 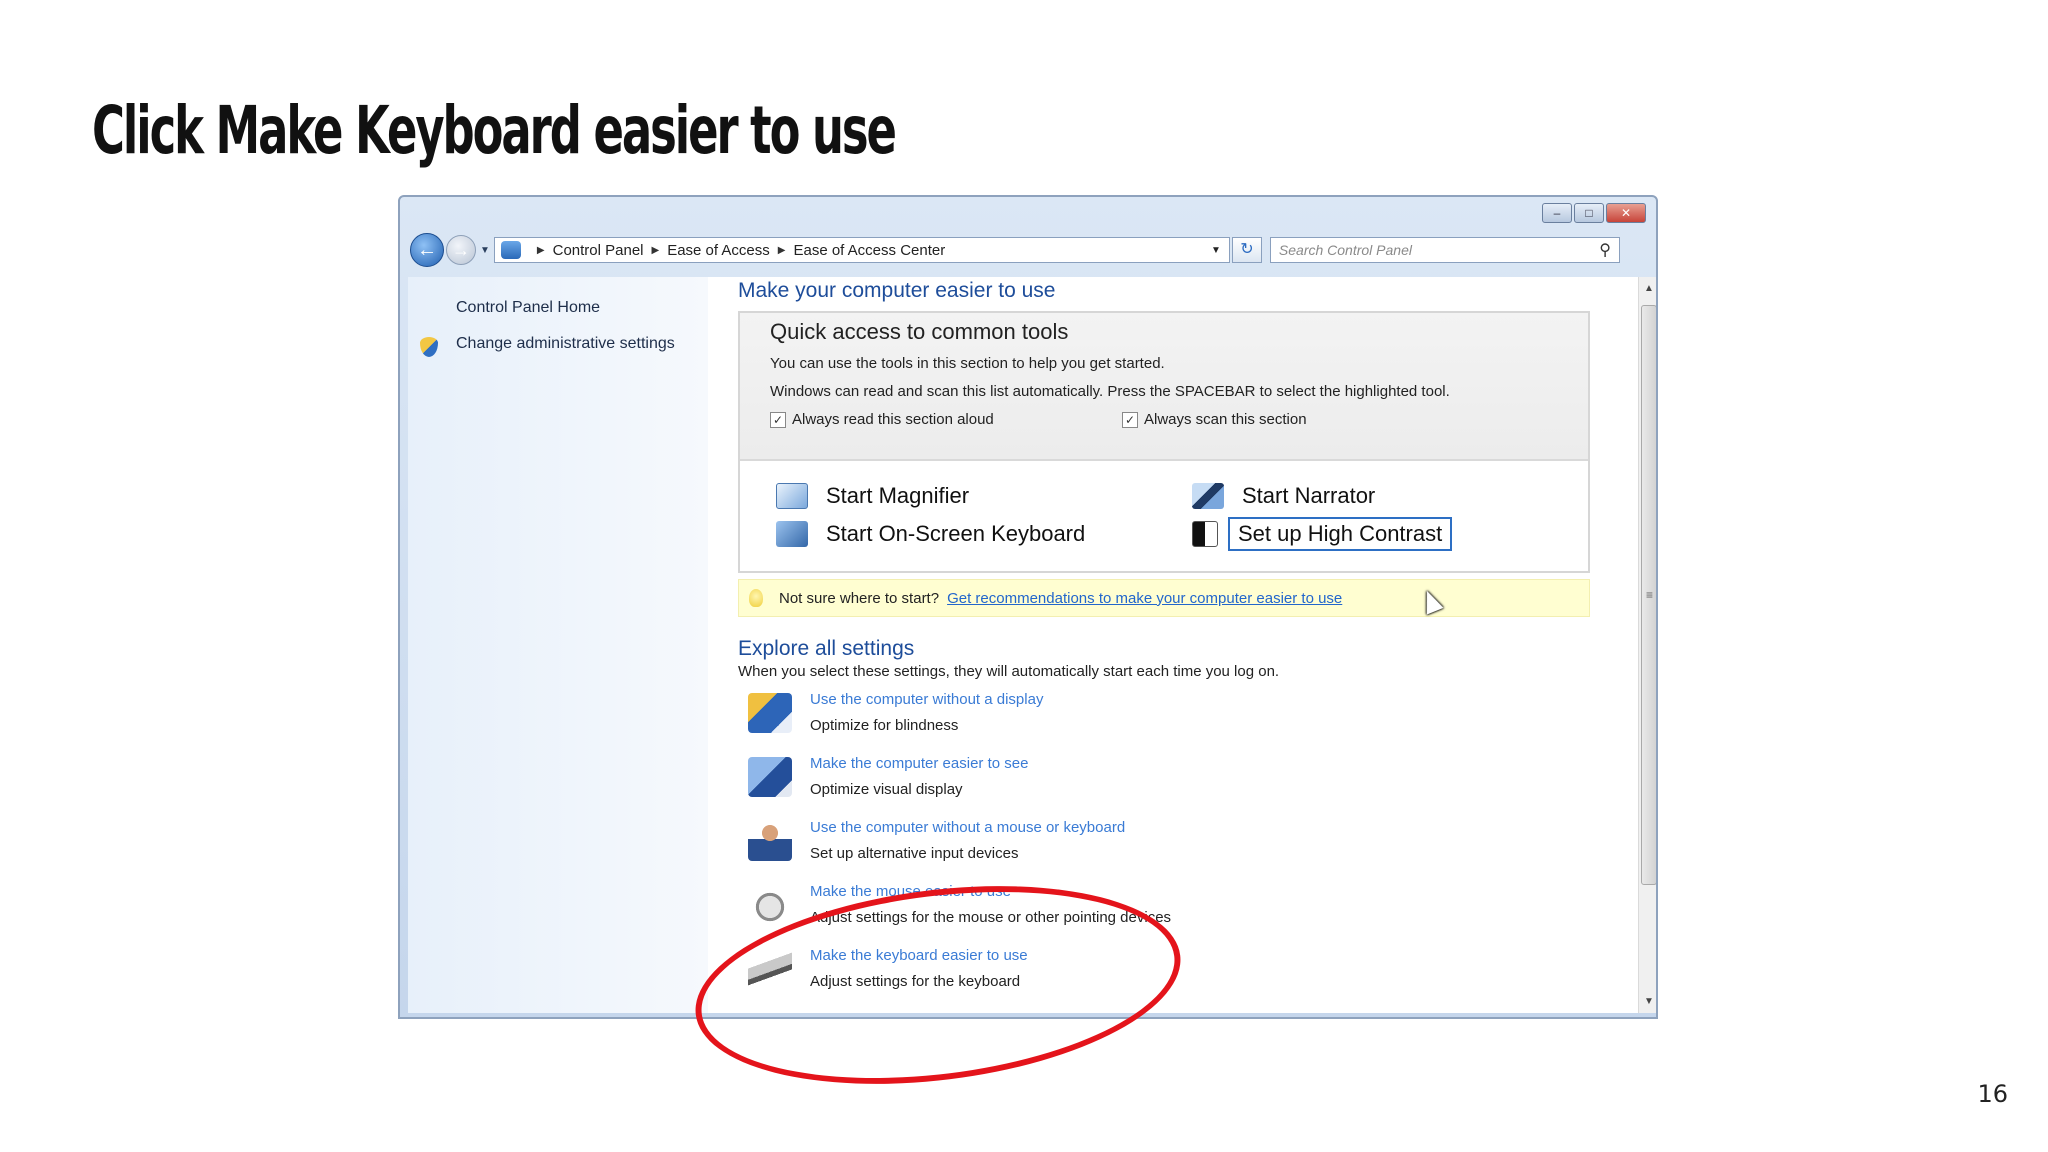 I want to click on start-osk-label: Start On-Screen Keyboard, so click(x=956, y=533).